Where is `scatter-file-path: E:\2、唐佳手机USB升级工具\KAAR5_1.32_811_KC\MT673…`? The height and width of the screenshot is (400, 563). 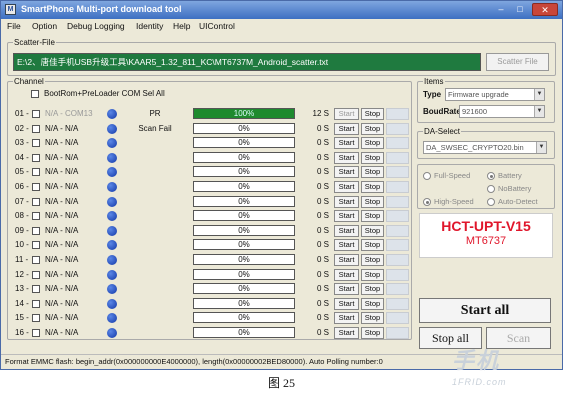 scatter-file-path: E:\2、唐佳手机USB升级工具\KAAR5_1.32_811_KC\MT673… is located at coordinates (247, 62).